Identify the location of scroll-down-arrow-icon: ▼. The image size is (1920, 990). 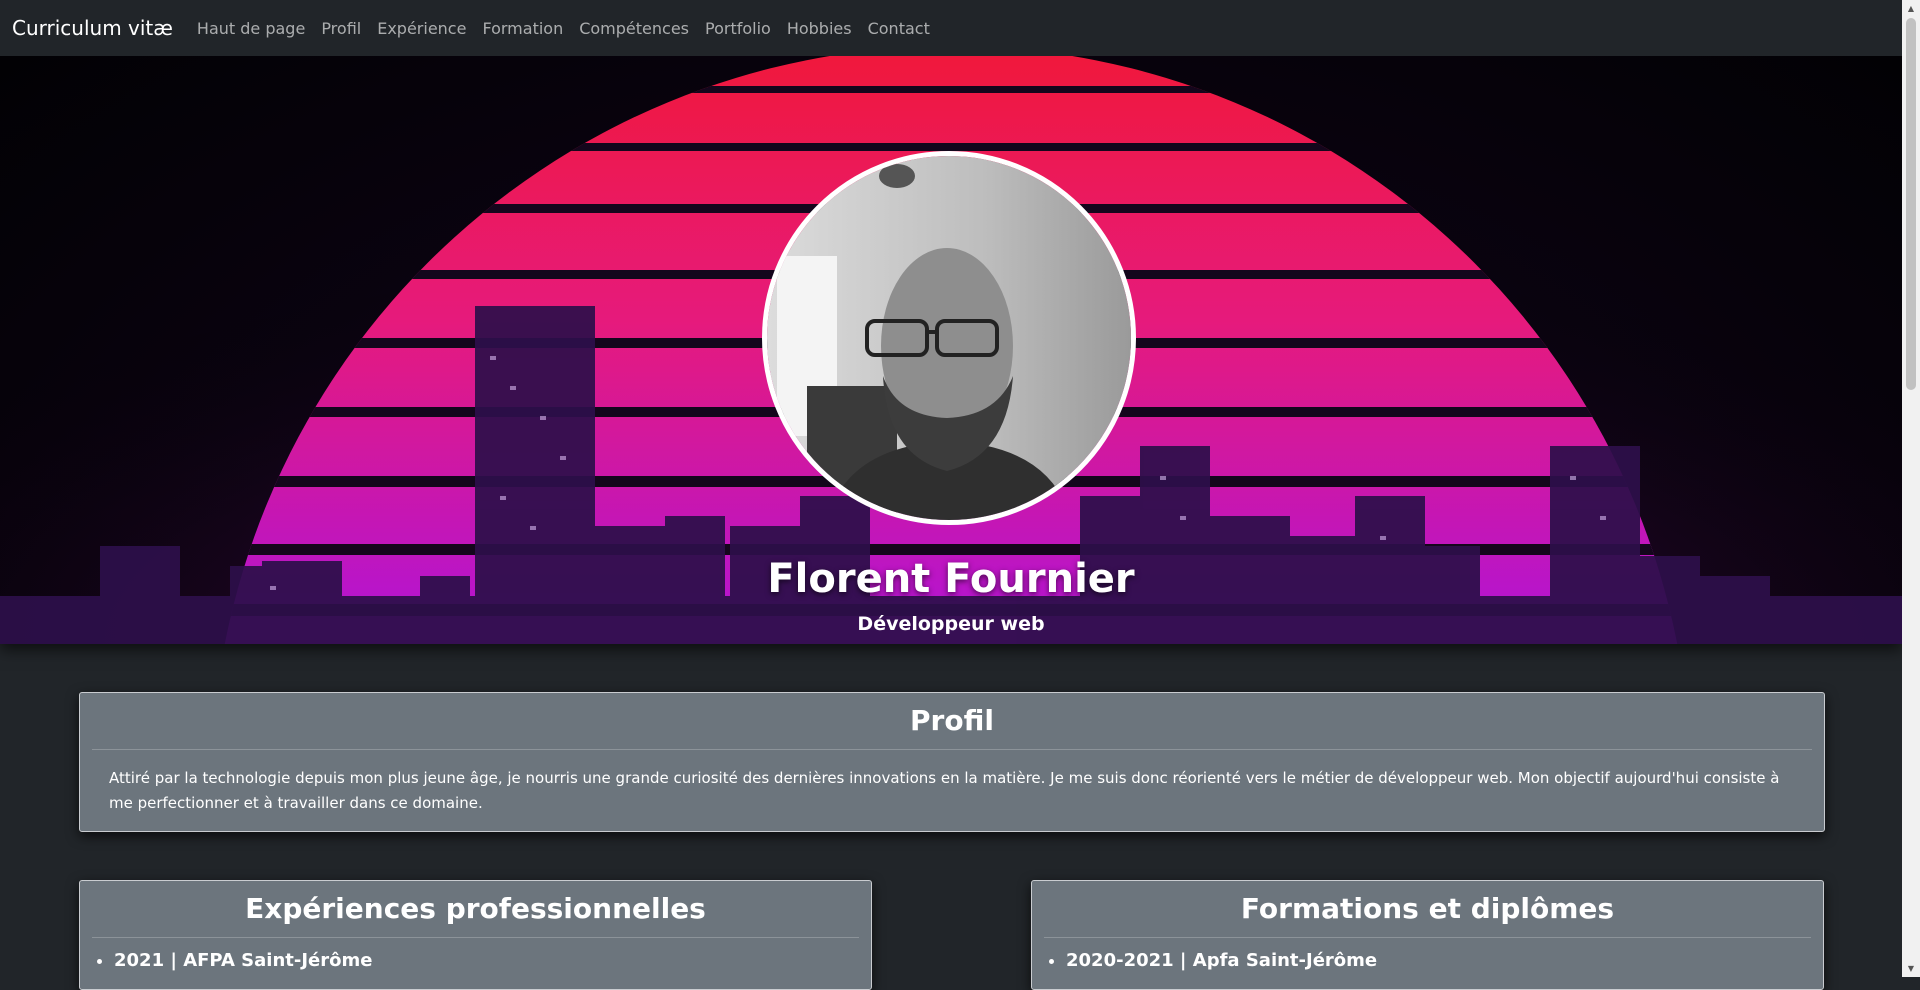
(1911, 968).